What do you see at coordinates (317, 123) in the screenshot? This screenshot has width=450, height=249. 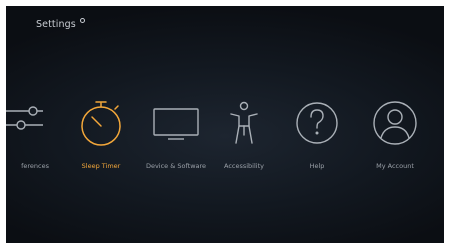 I see `help-question-icon` at bounding box center [317, 123].